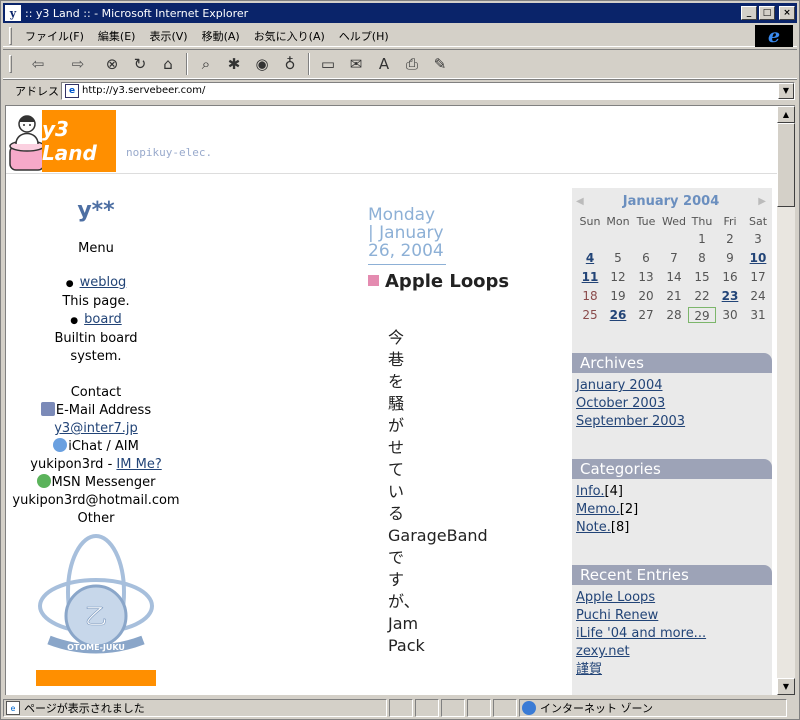 The image size is (800, 720). I want to click on archive-link: September 2003, so click(630, 421).